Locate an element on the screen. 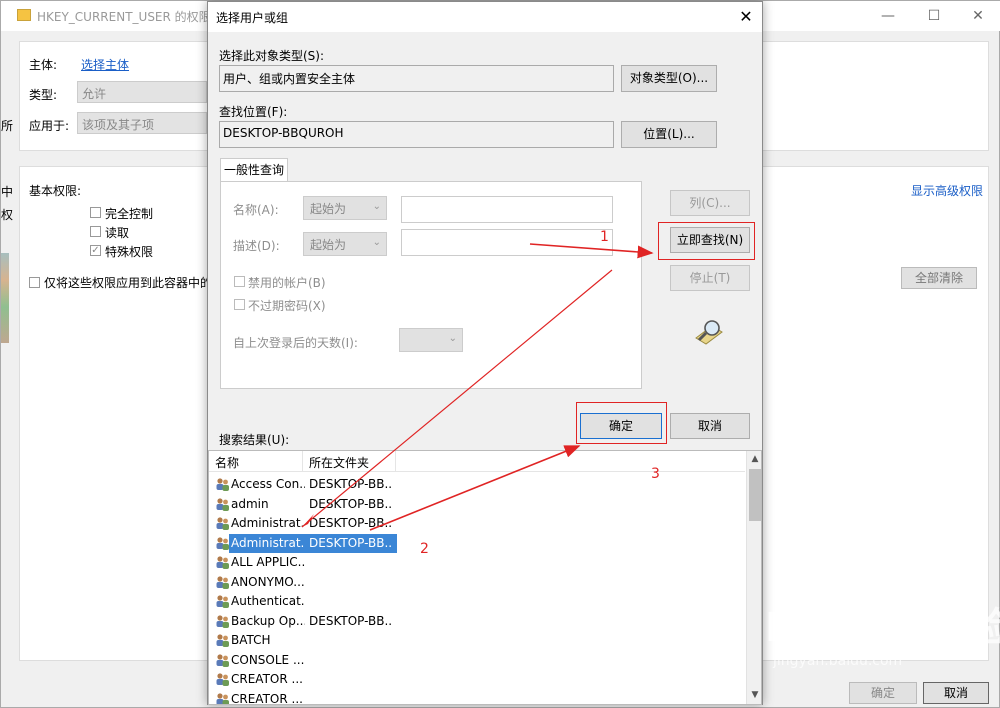 This screenshot has width=1000, height=708. arrow-to-find-now is located at coordinates (591, 251).